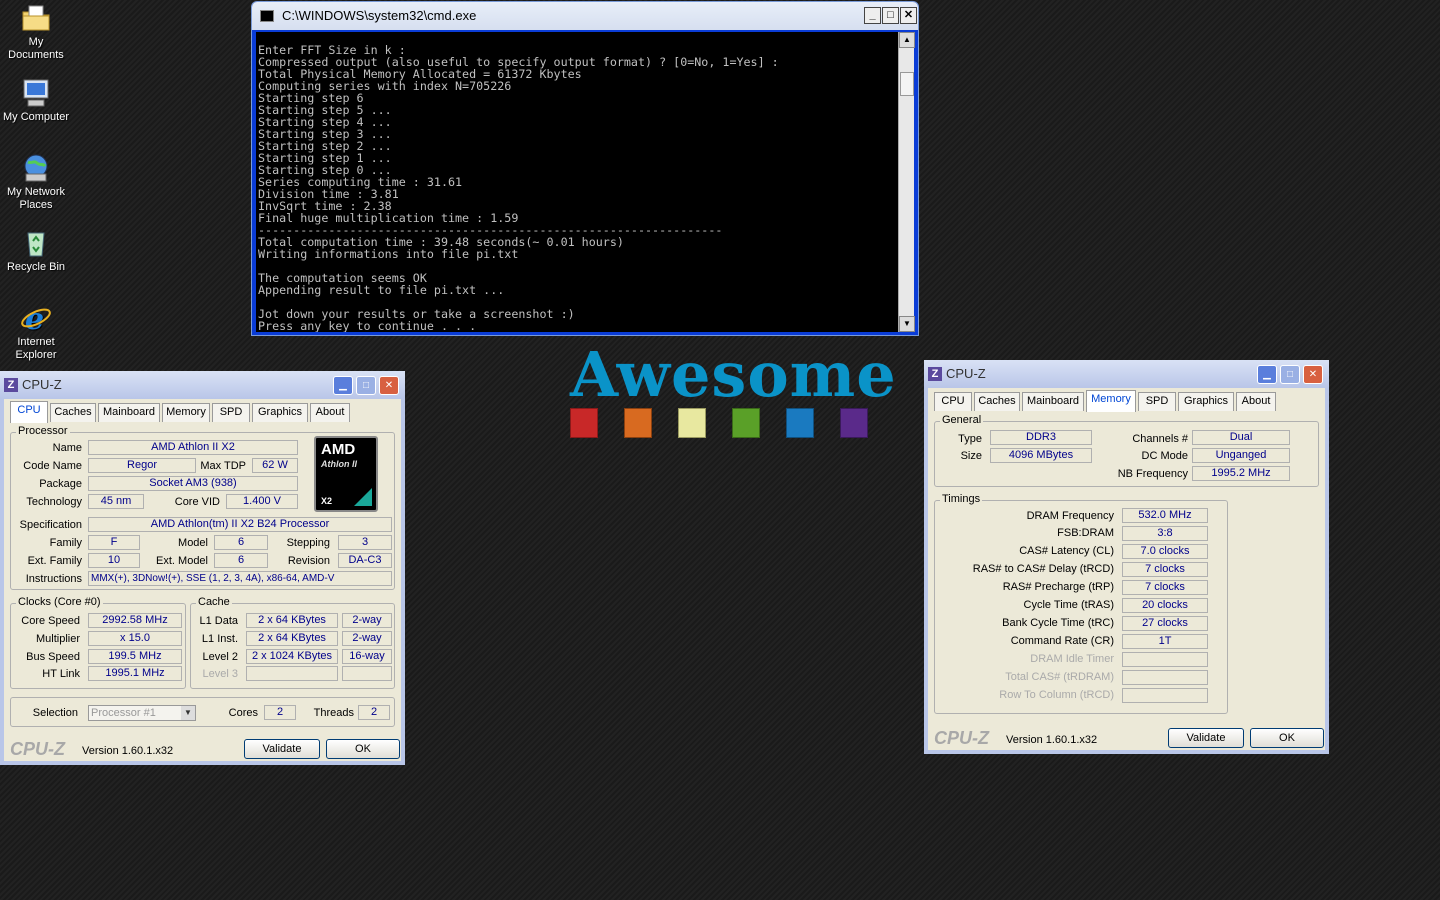 This screenshot has width=1440, height=900. What do you see at coordinates (907, 40) in the screenshot?
I see `scroll-up-icon: ▲` at bounding box center [907, 40].